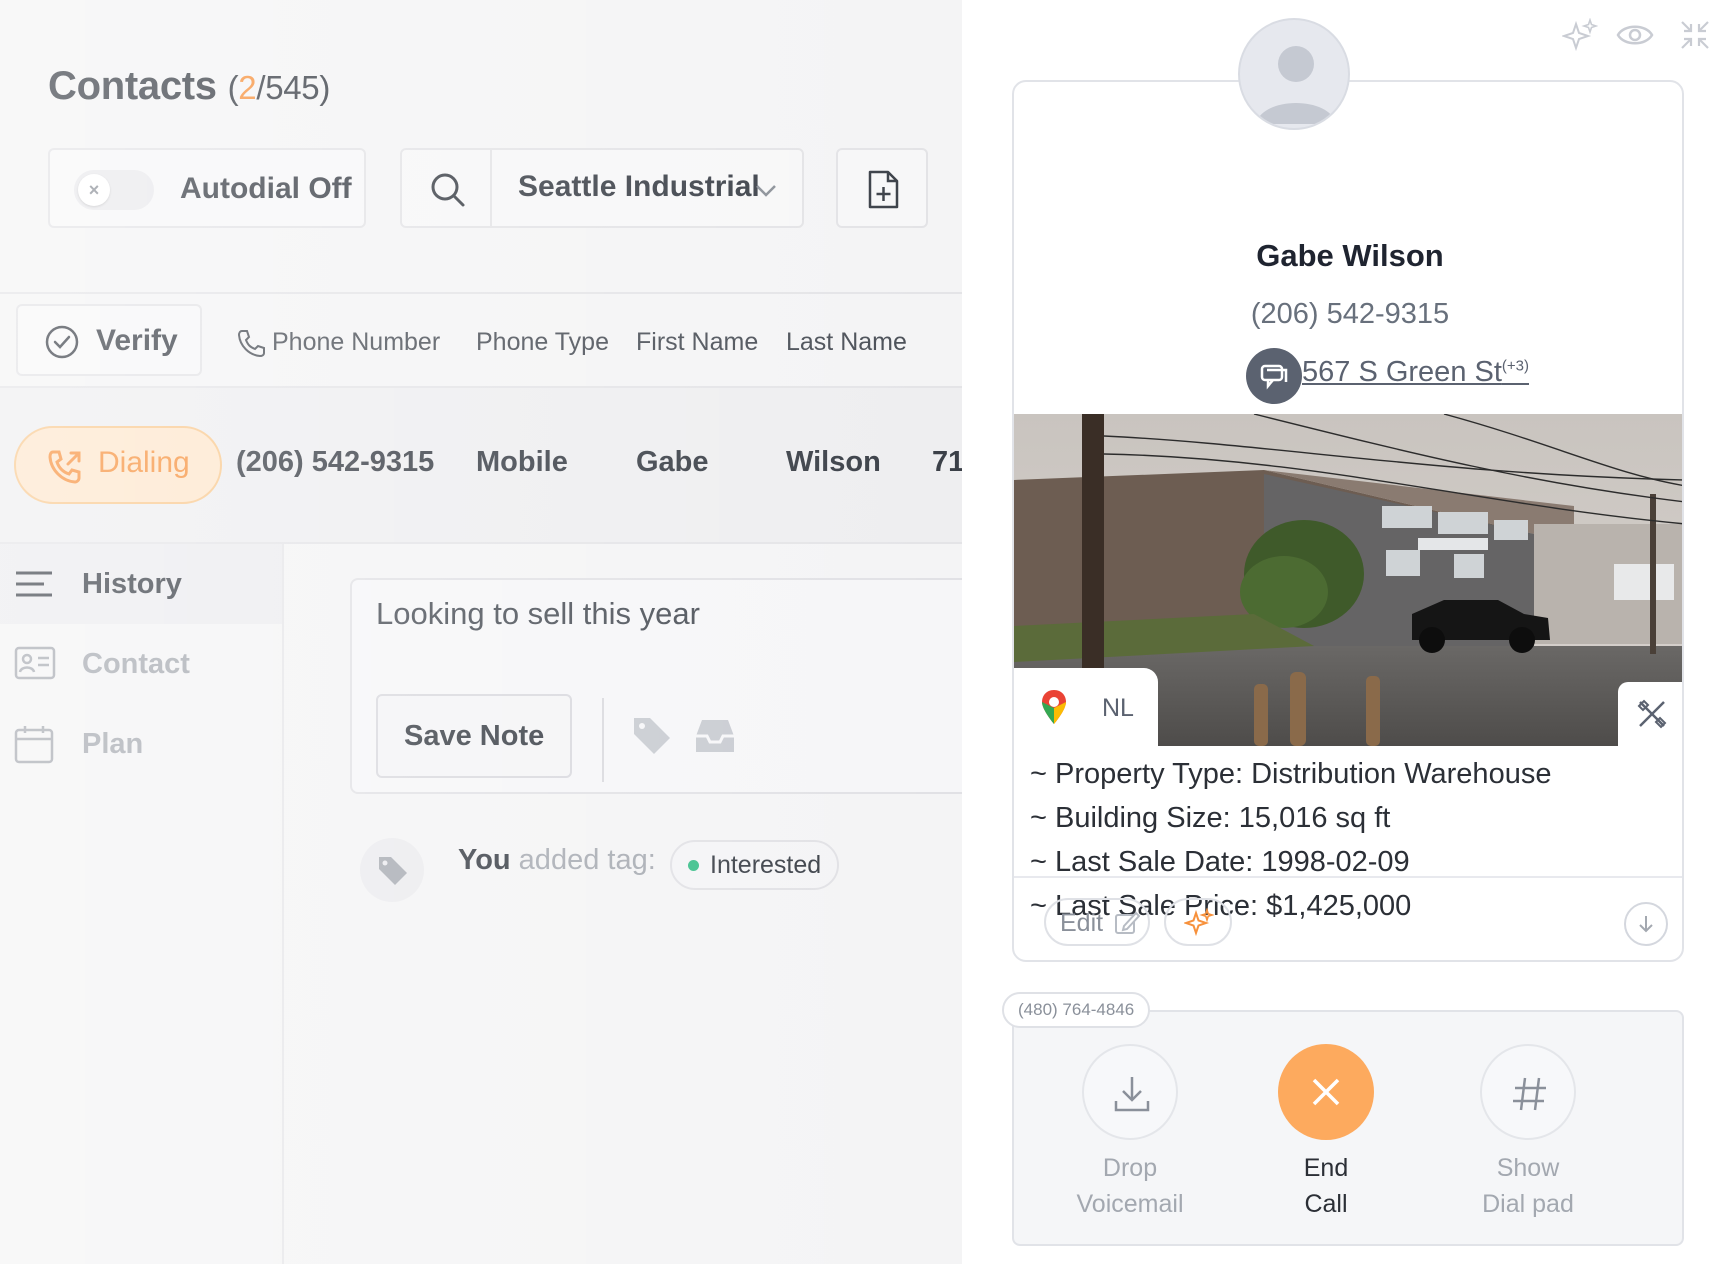 The width and height of the screenshot is (1718, 1264). Describe the element at coordinates (947, 462) in the screenshot. I see `row-next-cell: 71` at that location.